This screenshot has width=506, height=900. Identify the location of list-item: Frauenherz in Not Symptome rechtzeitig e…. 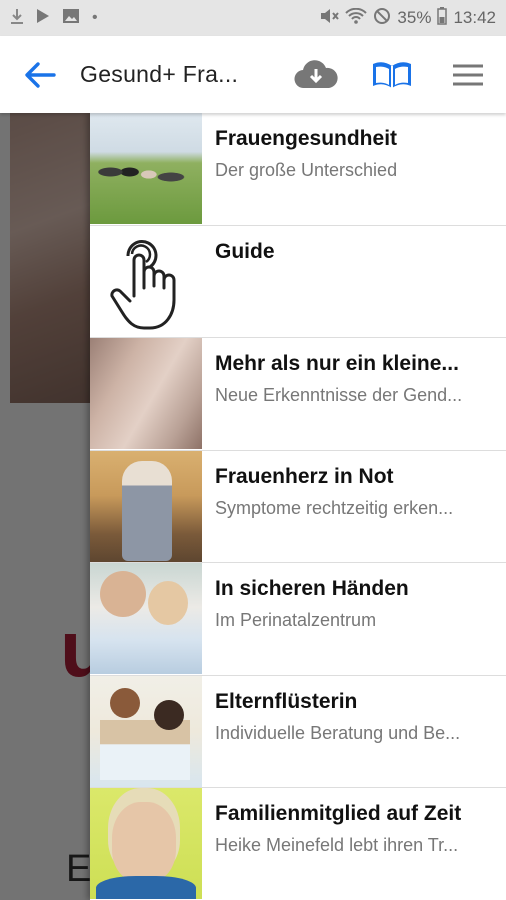
(298, 506).